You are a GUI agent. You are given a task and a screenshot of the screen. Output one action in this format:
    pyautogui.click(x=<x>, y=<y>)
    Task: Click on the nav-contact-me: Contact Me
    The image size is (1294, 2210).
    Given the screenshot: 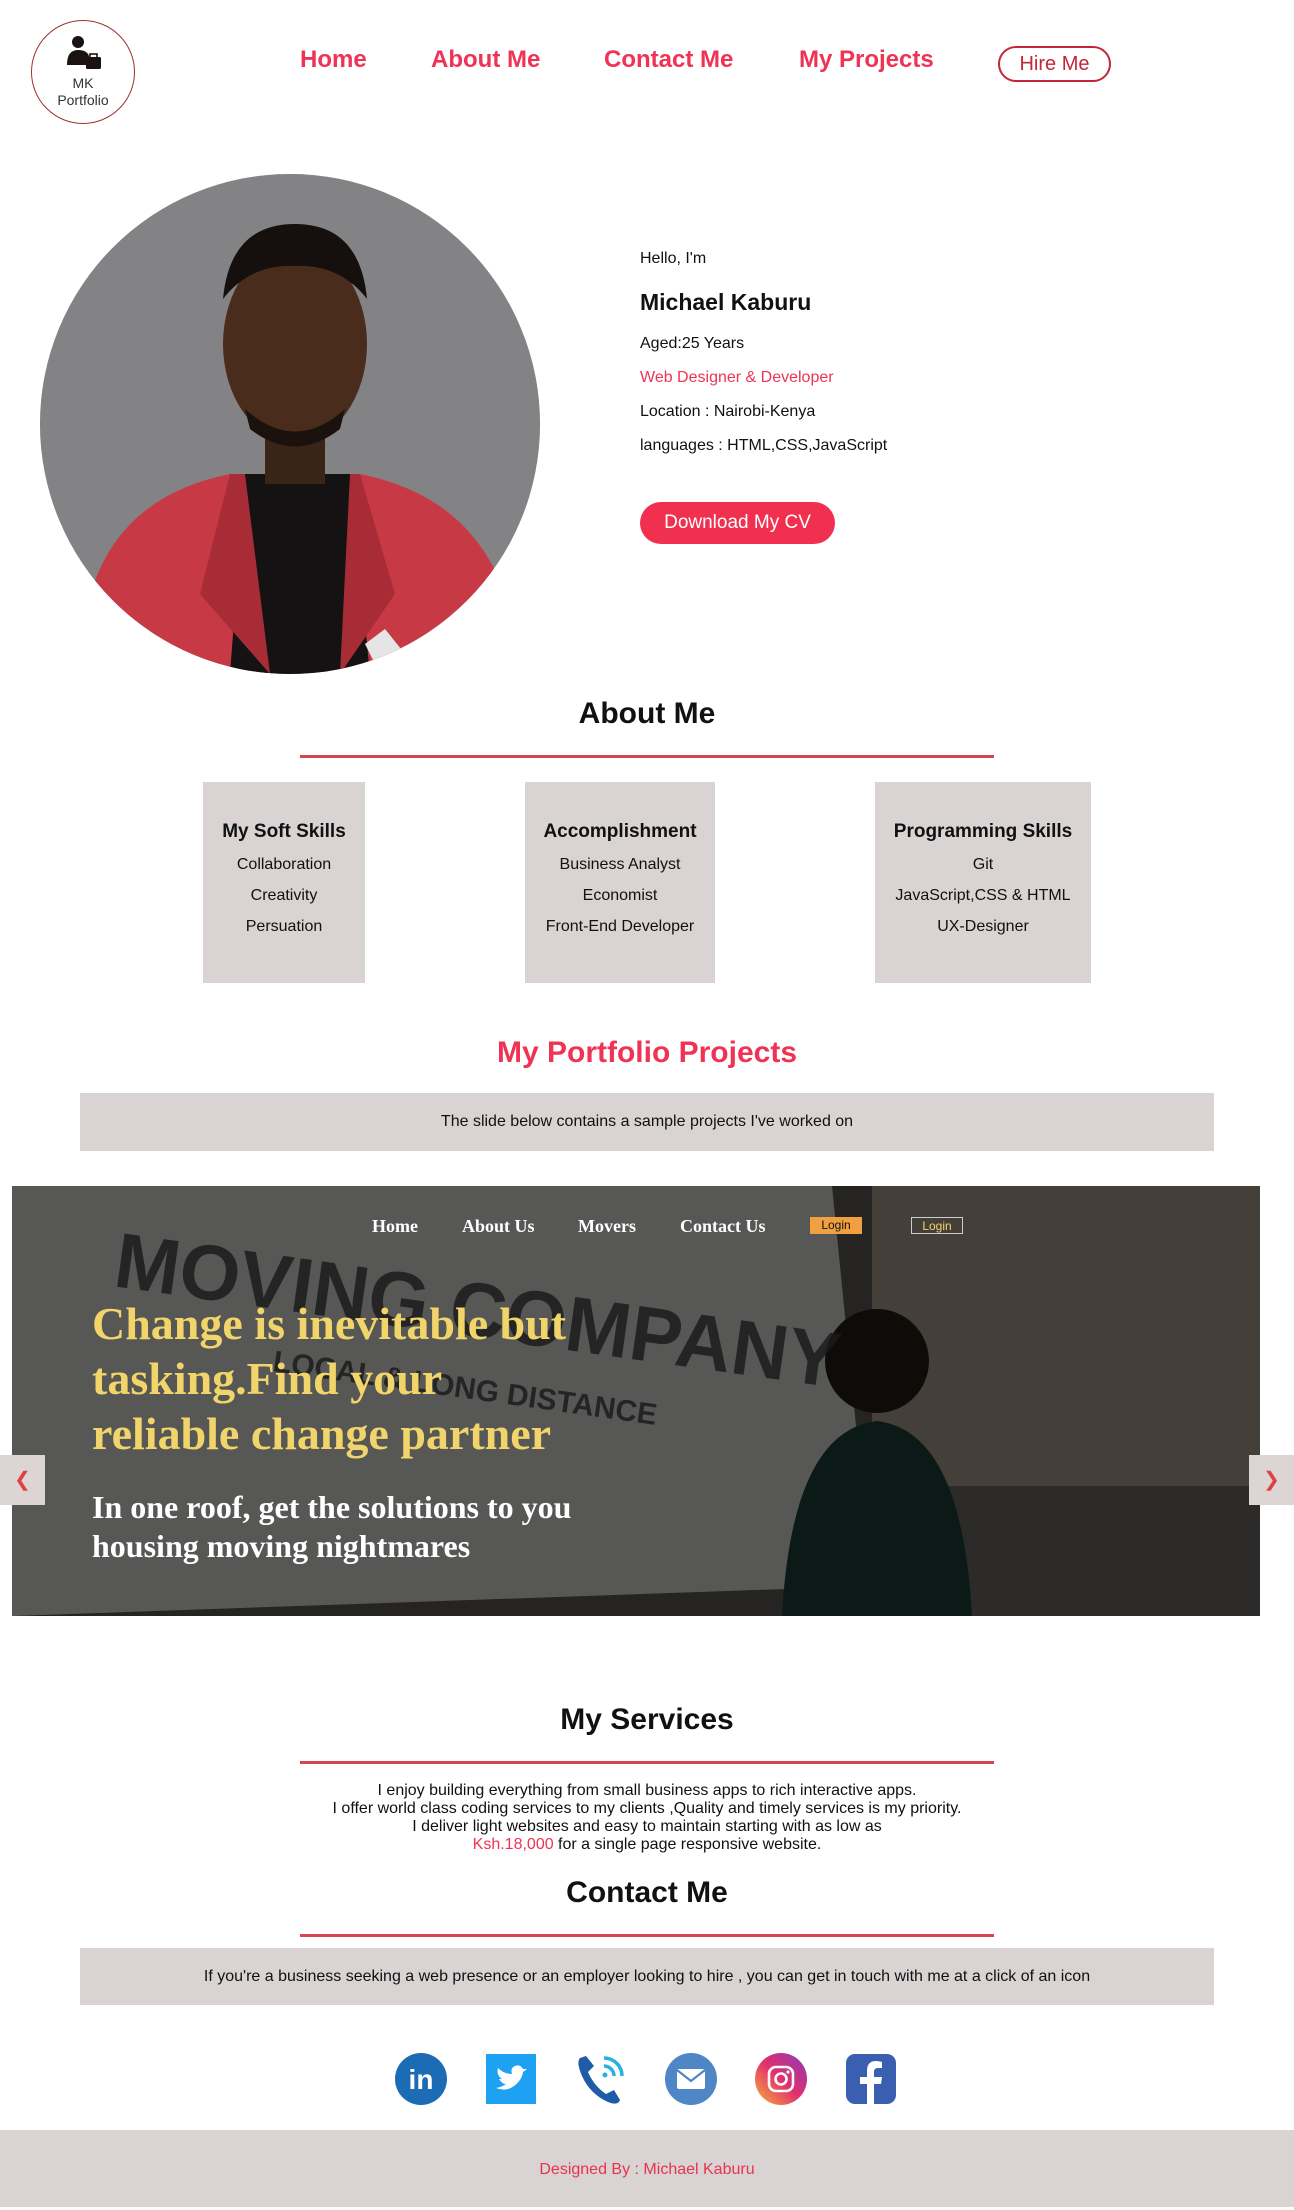 What is the action you would take?
    pyautogui.click(x=668, y=60)
    